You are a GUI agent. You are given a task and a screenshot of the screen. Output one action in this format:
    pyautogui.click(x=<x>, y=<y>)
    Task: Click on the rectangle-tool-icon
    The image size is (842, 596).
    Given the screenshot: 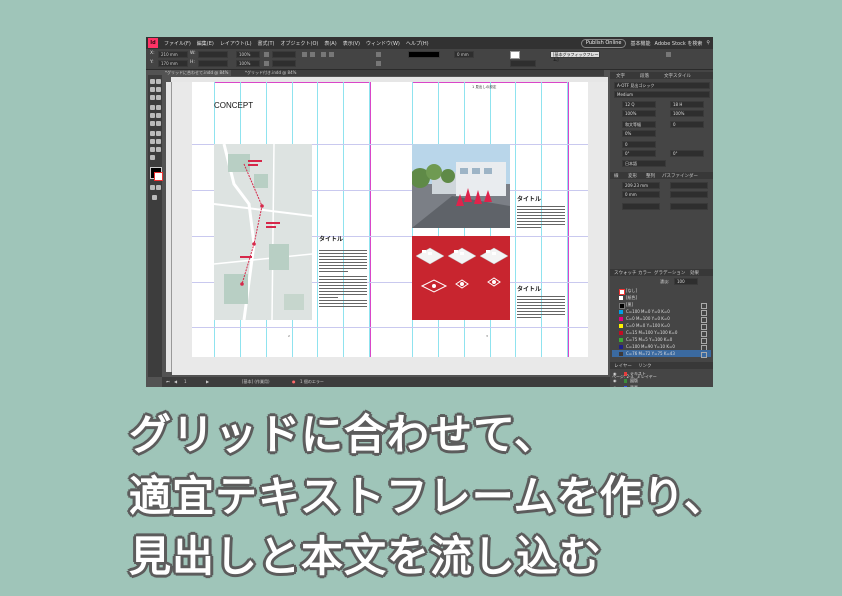 What is the action you would take?
    pyautogui.click(x=158, y=123)
    